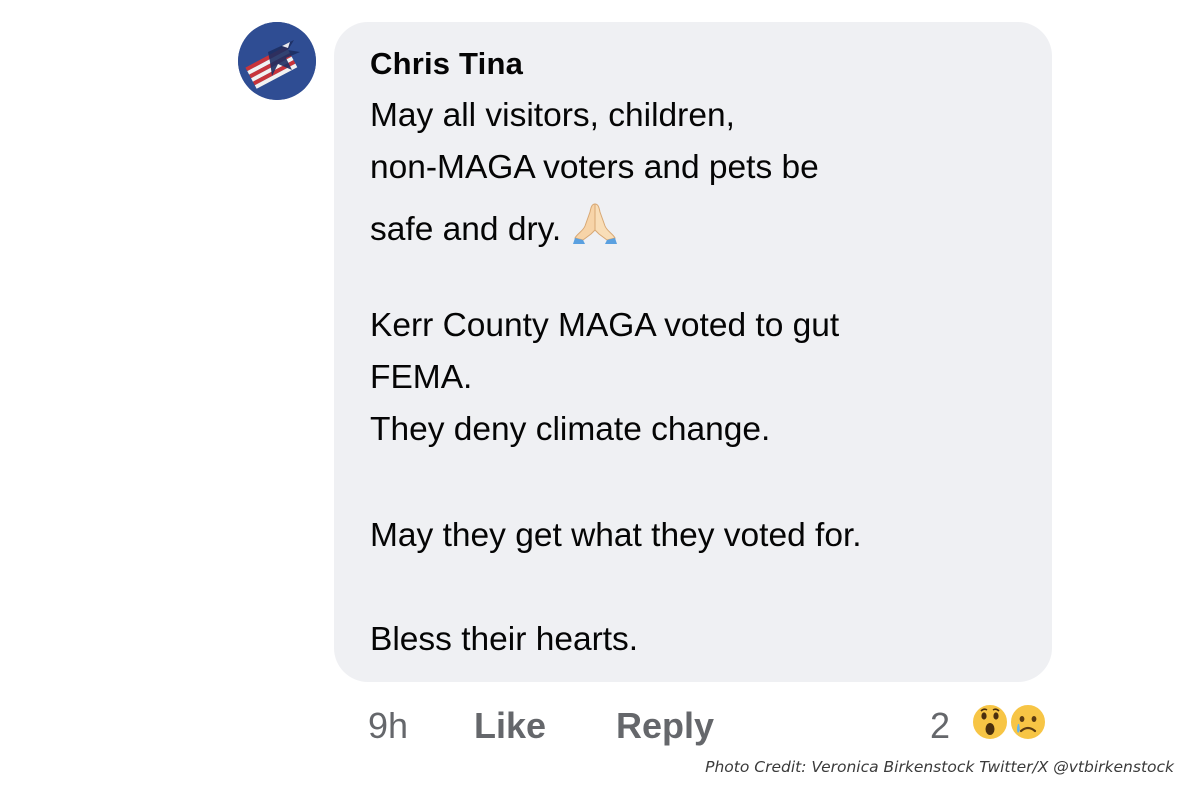 This screenshot has width=1200, height=800. What do you see at coordinates (616, 535) in the screenshot?
I see `comment-text-line: May they get what they voted for.` at bounding box center [616, 535].